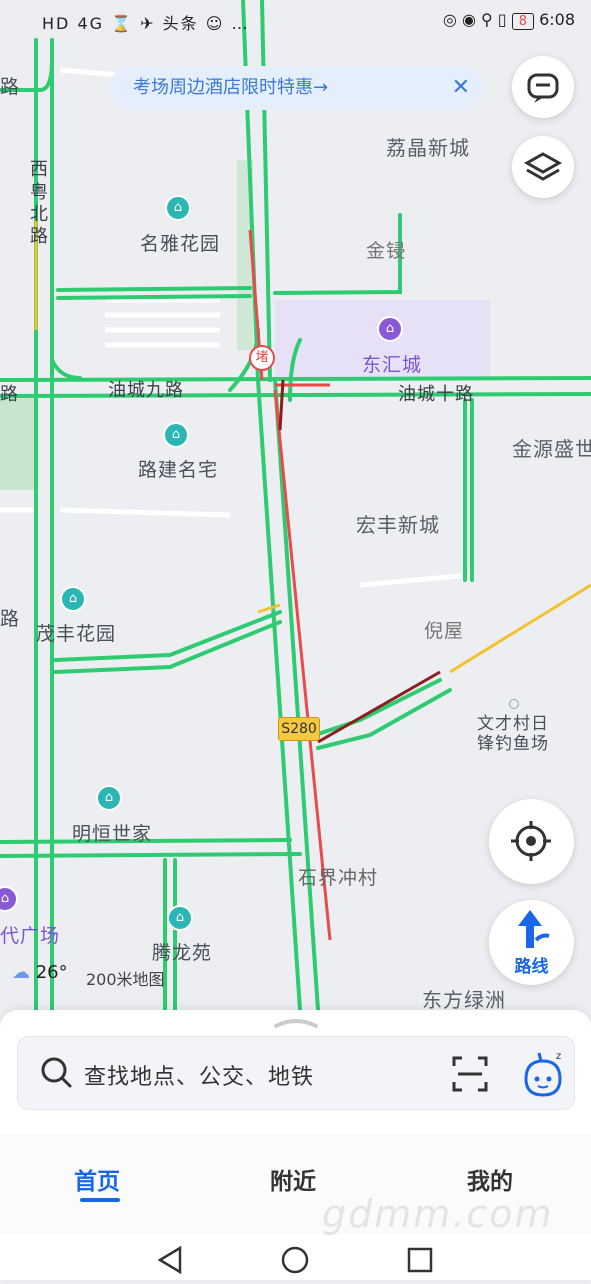  I want to click on park-area, so click(18, 442).